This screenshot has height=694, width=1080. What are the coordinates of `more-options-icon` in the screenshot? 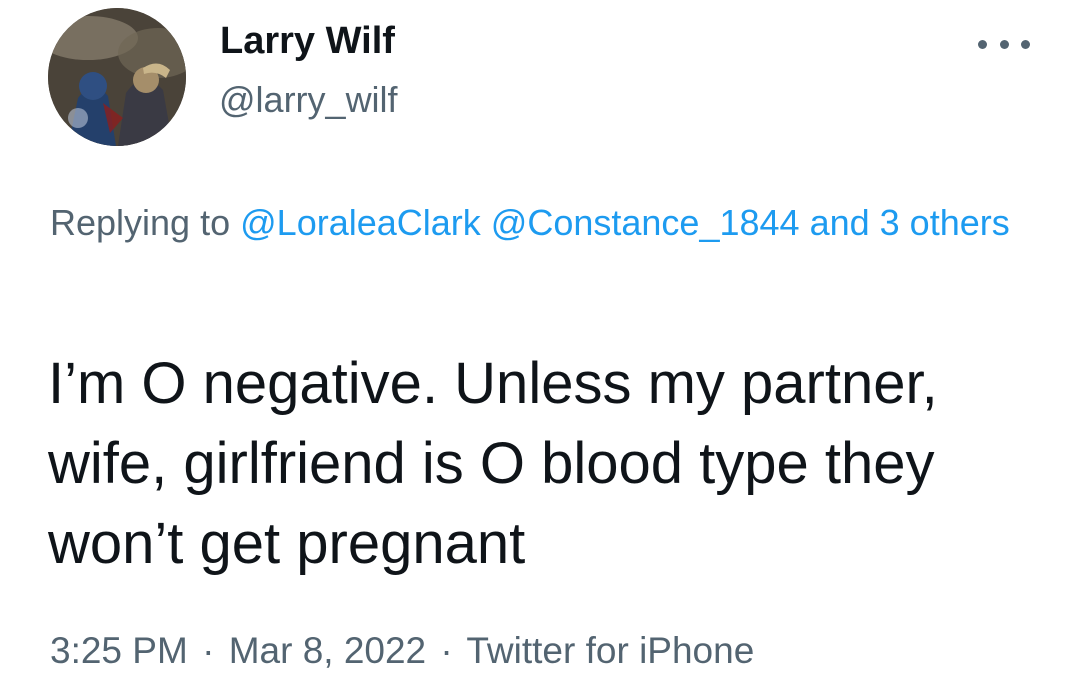 It's located at (1004, 44).